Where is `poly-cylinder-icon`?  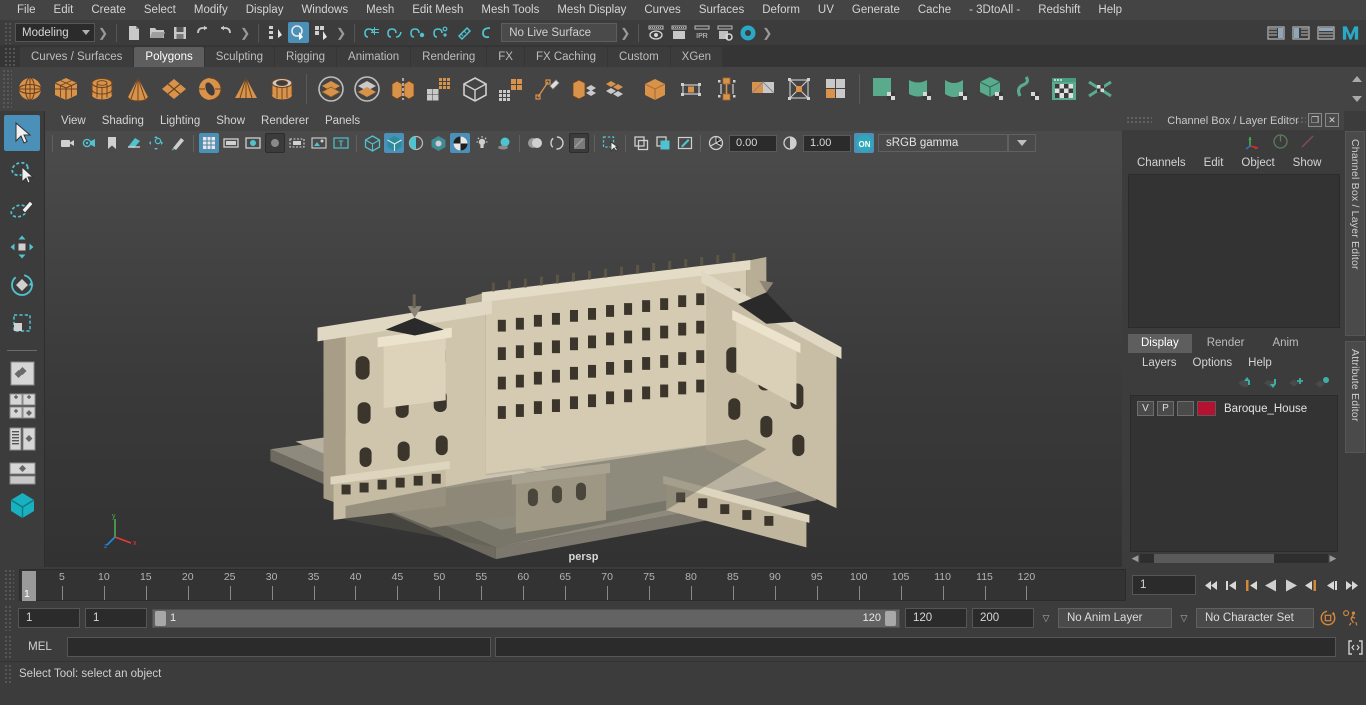
poly-cylinder-icon is located at coordinates (102, 89).